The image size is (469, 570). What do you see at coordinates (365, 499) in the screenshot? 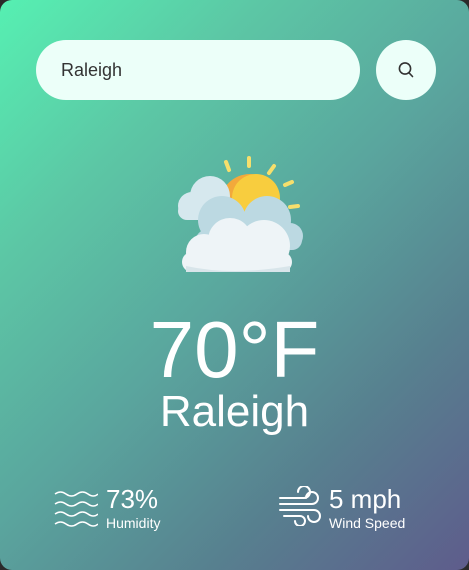
I see `wind-speed-value: 5 mph` at bounding box center [365, 499].